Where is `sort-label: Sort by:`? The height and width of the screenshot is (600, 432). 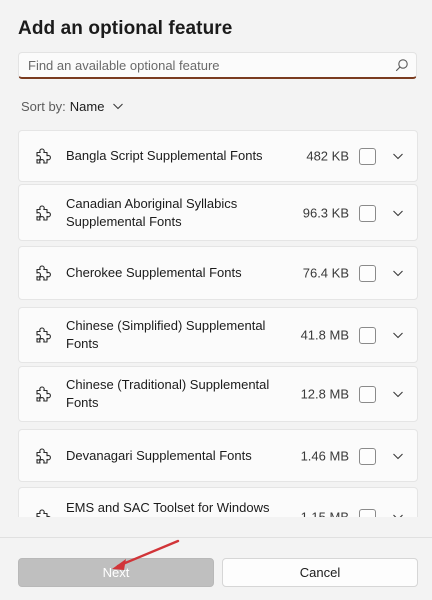
sort-label: Sort by: is located at coordinates (43, 106).